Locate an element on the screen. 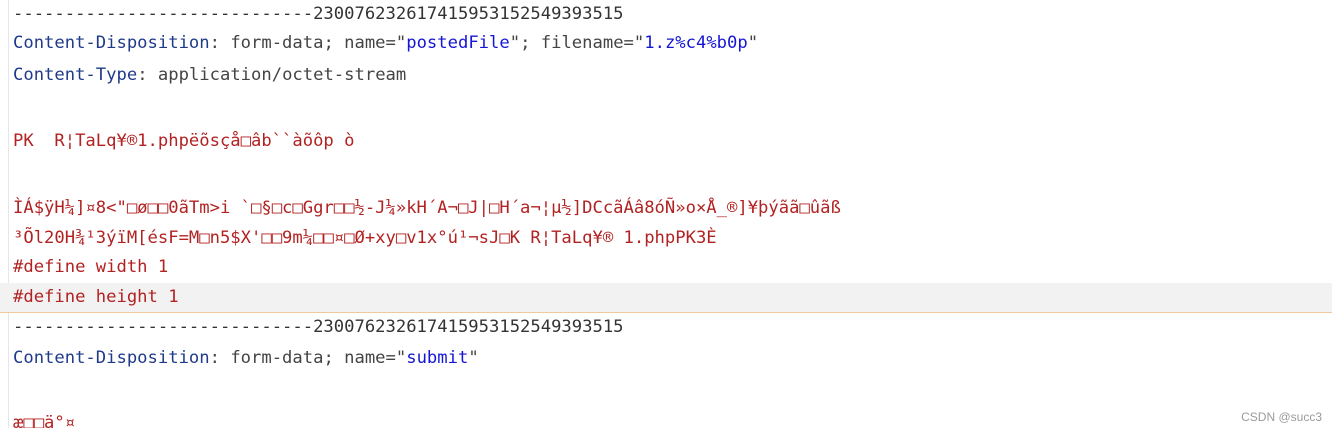 The height and width of the screenshot is (428, 1332). watermark: CSDN @succ3 is located at coordinates (1281, 417).